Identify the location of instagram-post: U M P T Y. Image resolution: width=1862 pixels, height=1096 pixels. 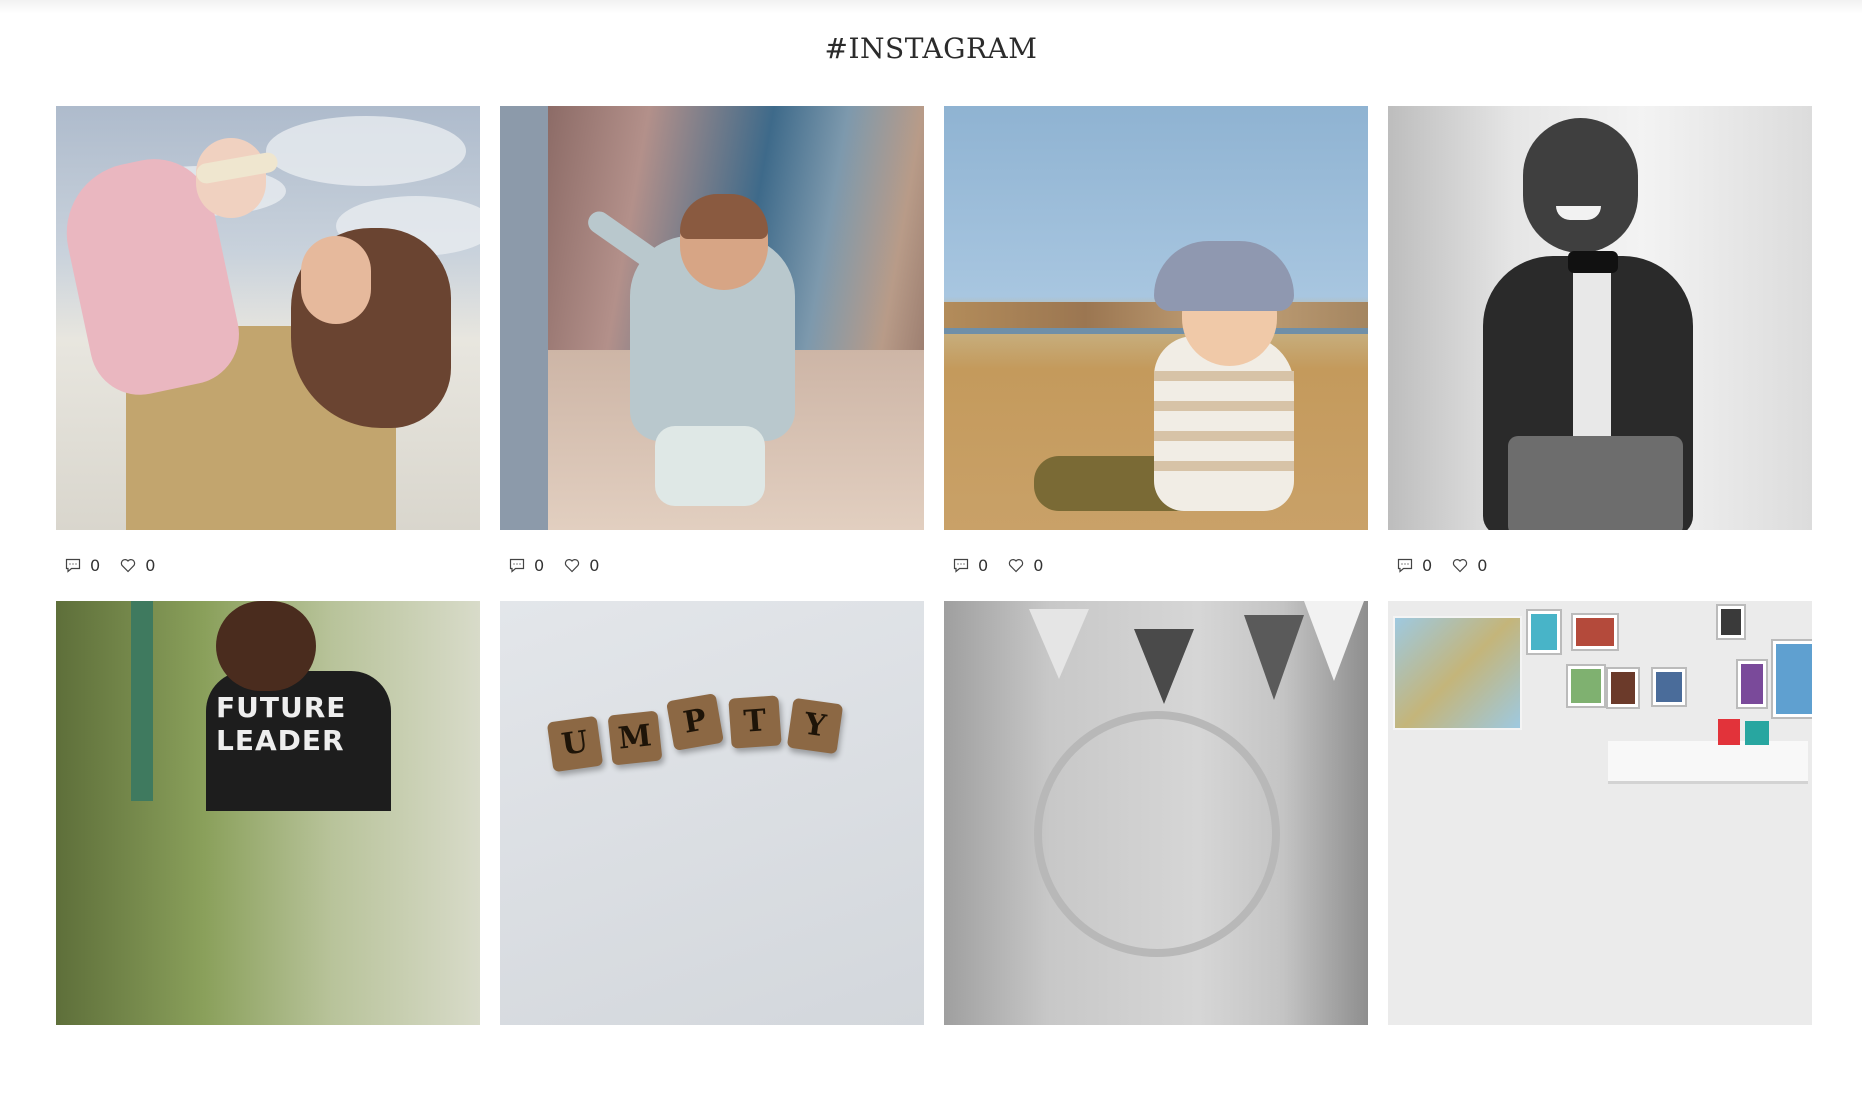
(712, 848).